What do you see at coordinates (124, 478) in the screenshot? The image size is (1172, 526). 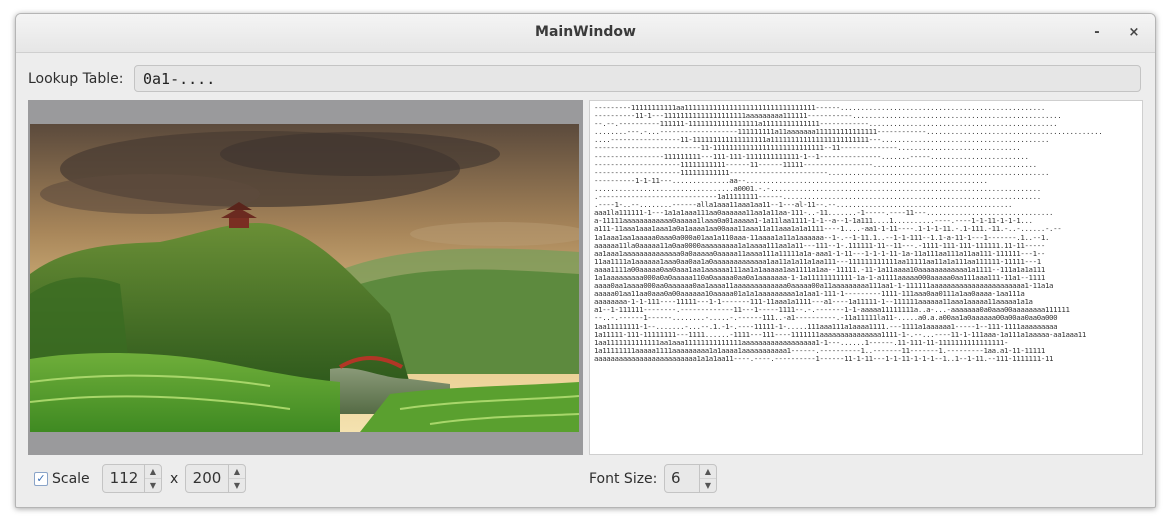 I see `scale-width-value: 112` at bounding box center [124, 478].